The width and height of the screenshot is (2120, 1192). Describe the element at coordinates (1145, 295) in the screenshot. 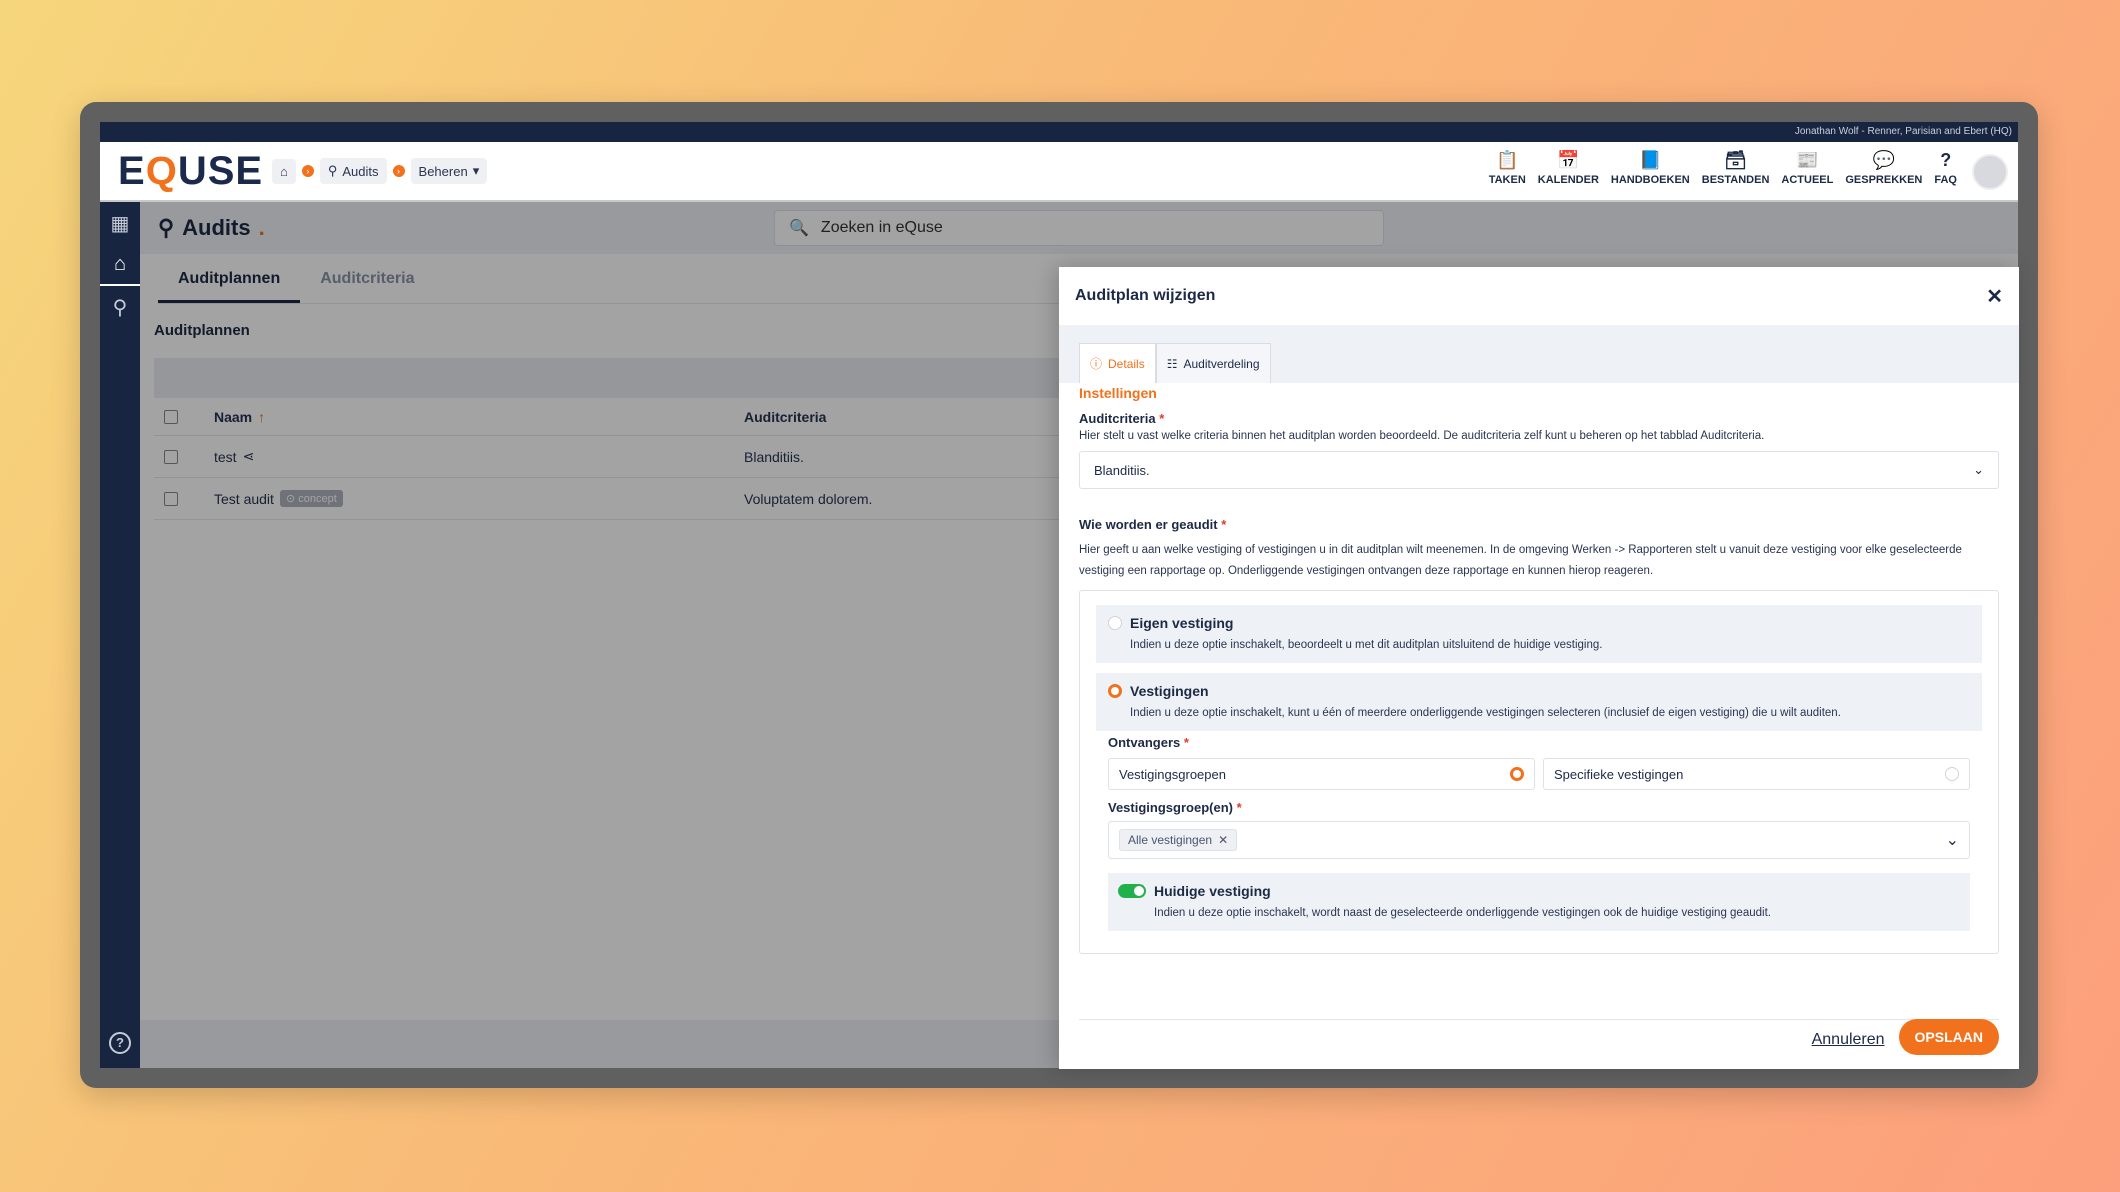

I see `modal-title: Auditplan wijzigen` at that location.